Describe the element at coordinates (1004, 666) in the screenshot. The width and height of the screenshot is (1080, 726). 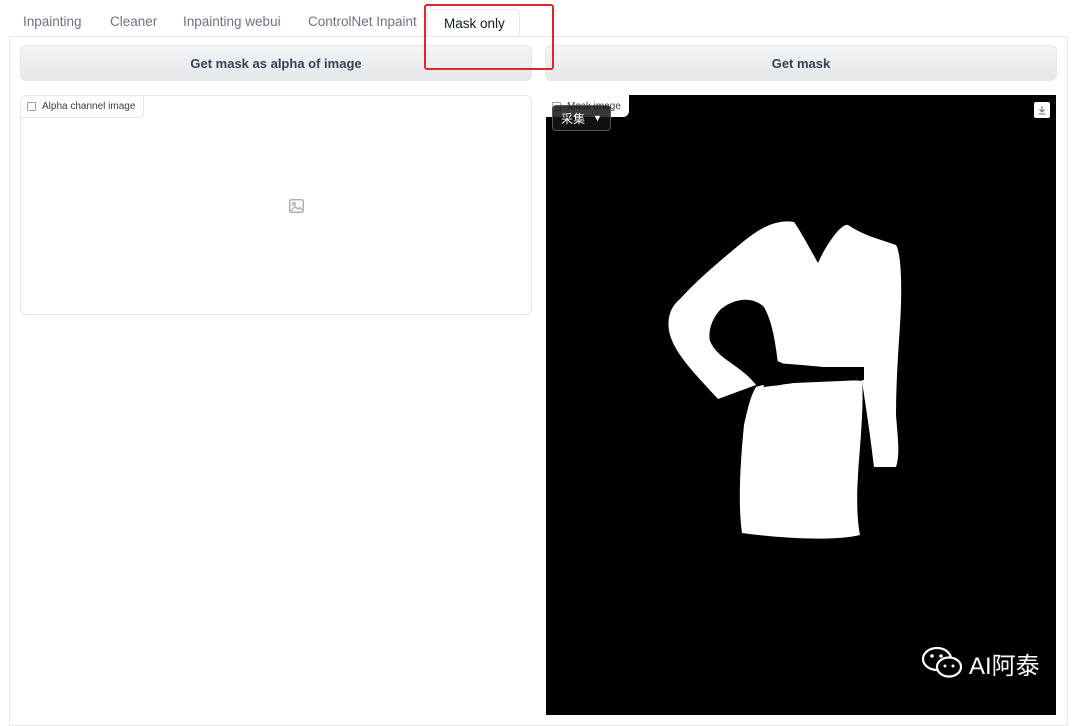
I see `watermark-text: AI阿泰` at that location.